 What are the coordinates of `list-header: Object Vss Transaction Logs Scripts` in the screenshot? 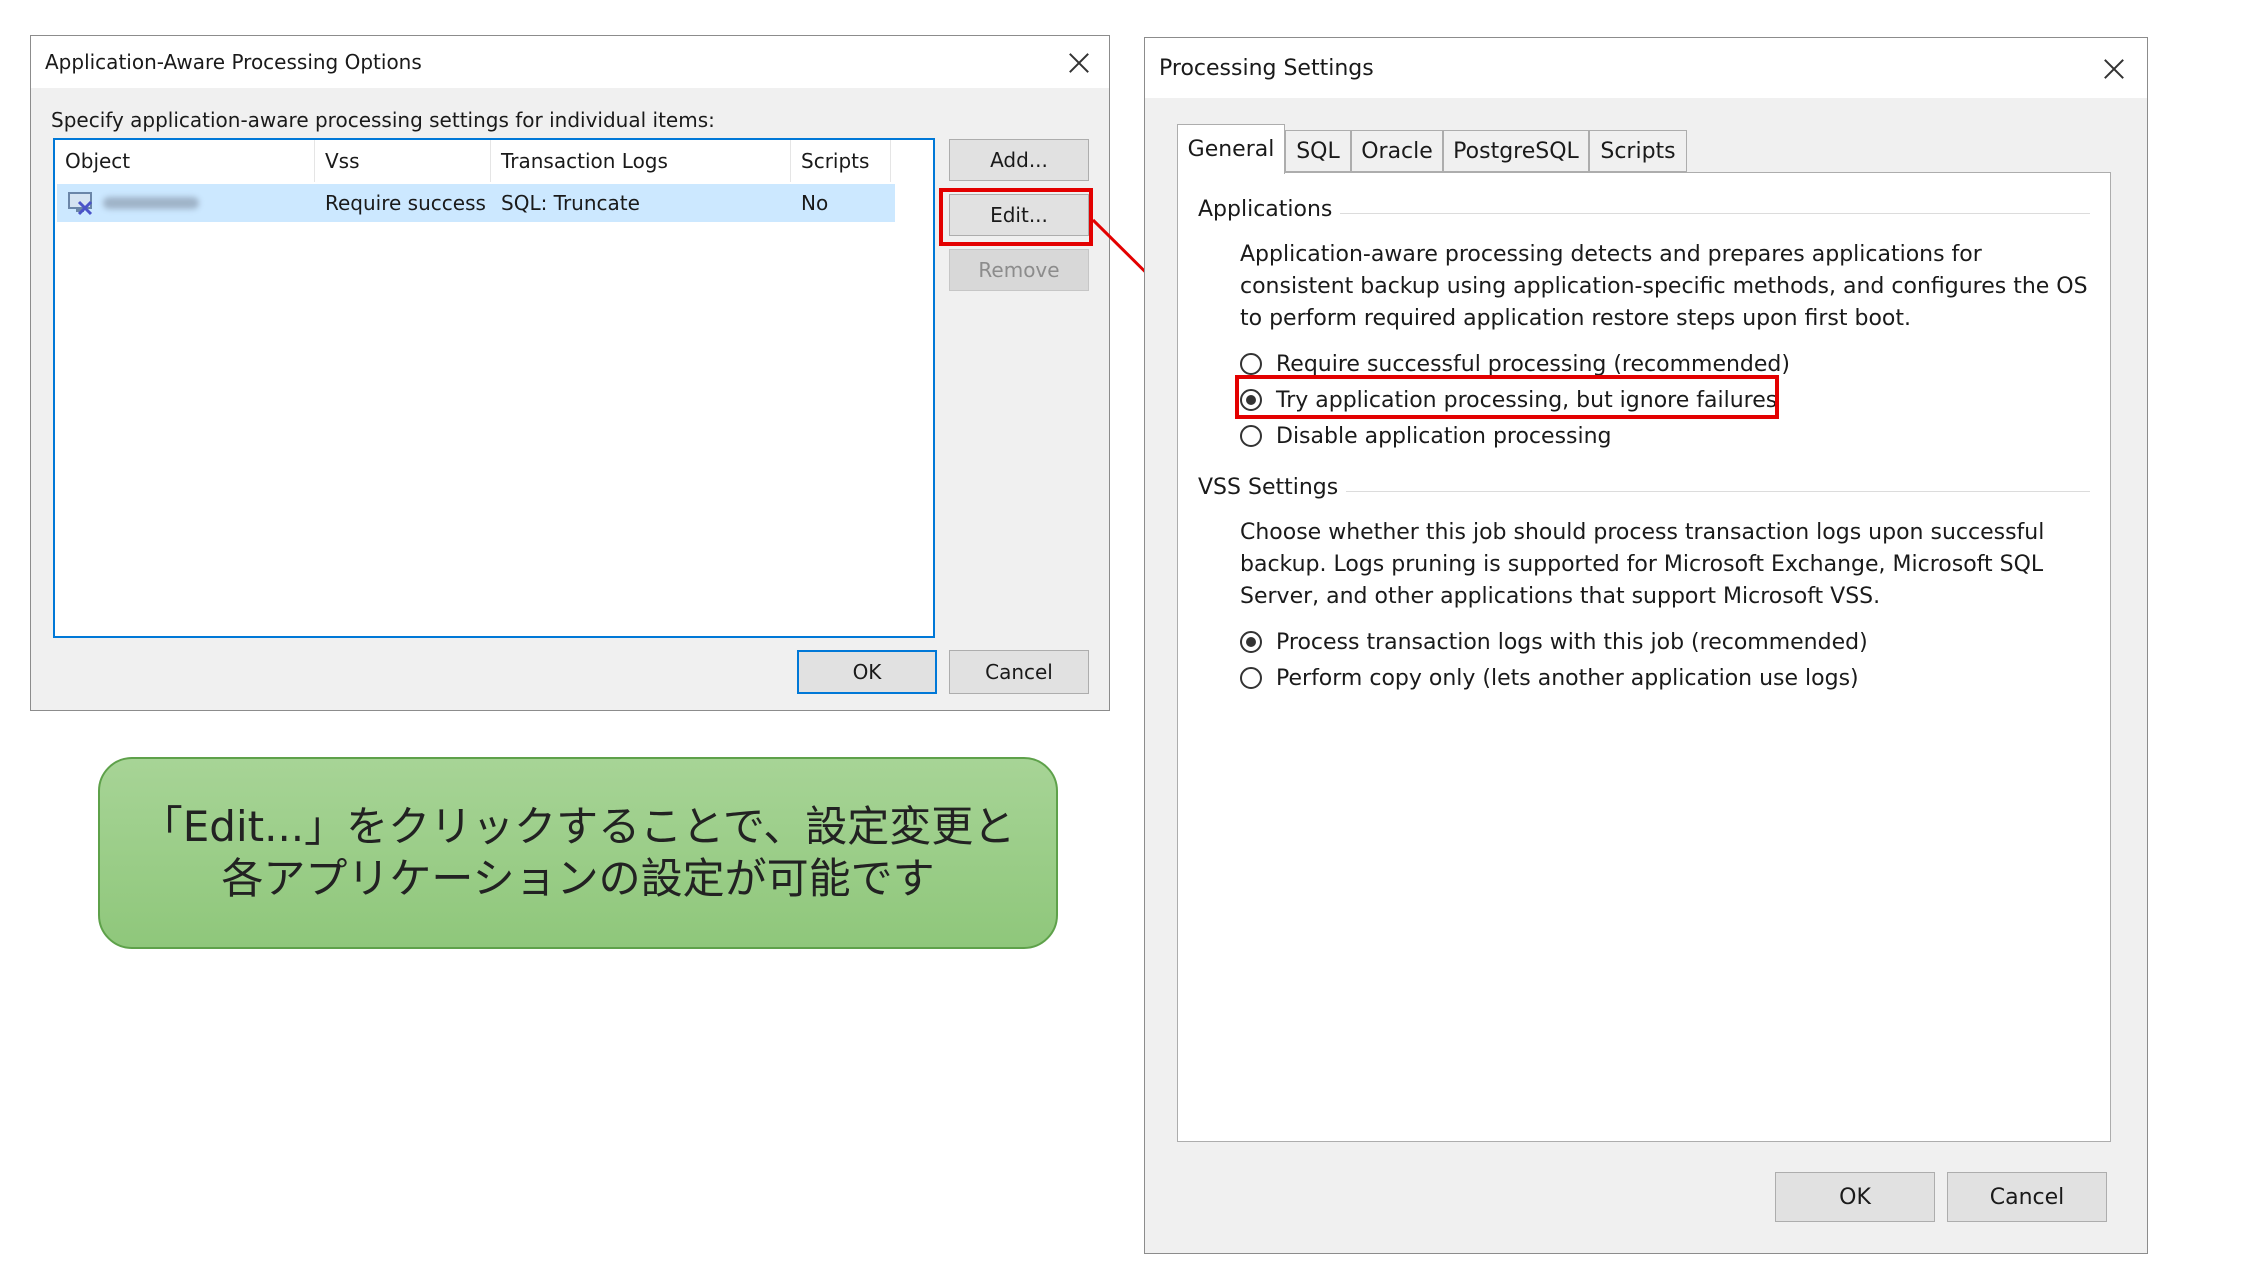 It's located at (494, 161).